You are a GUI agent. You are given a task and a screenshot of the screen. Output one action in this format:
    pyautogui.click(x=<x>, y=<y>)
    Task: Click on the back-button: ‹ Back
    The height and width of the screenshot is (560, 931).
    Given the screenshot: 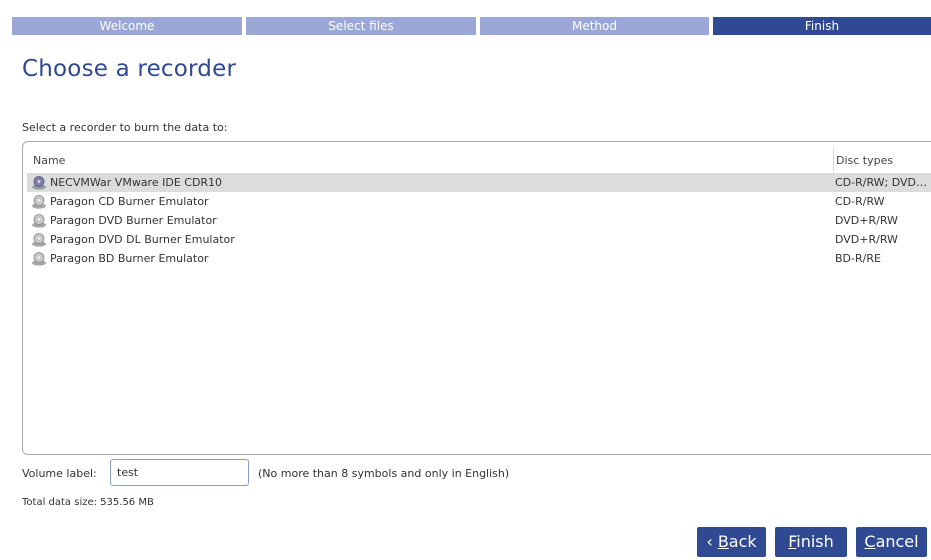 What is the action you would take?
    pyautogui.click(x=731, y=542)
    